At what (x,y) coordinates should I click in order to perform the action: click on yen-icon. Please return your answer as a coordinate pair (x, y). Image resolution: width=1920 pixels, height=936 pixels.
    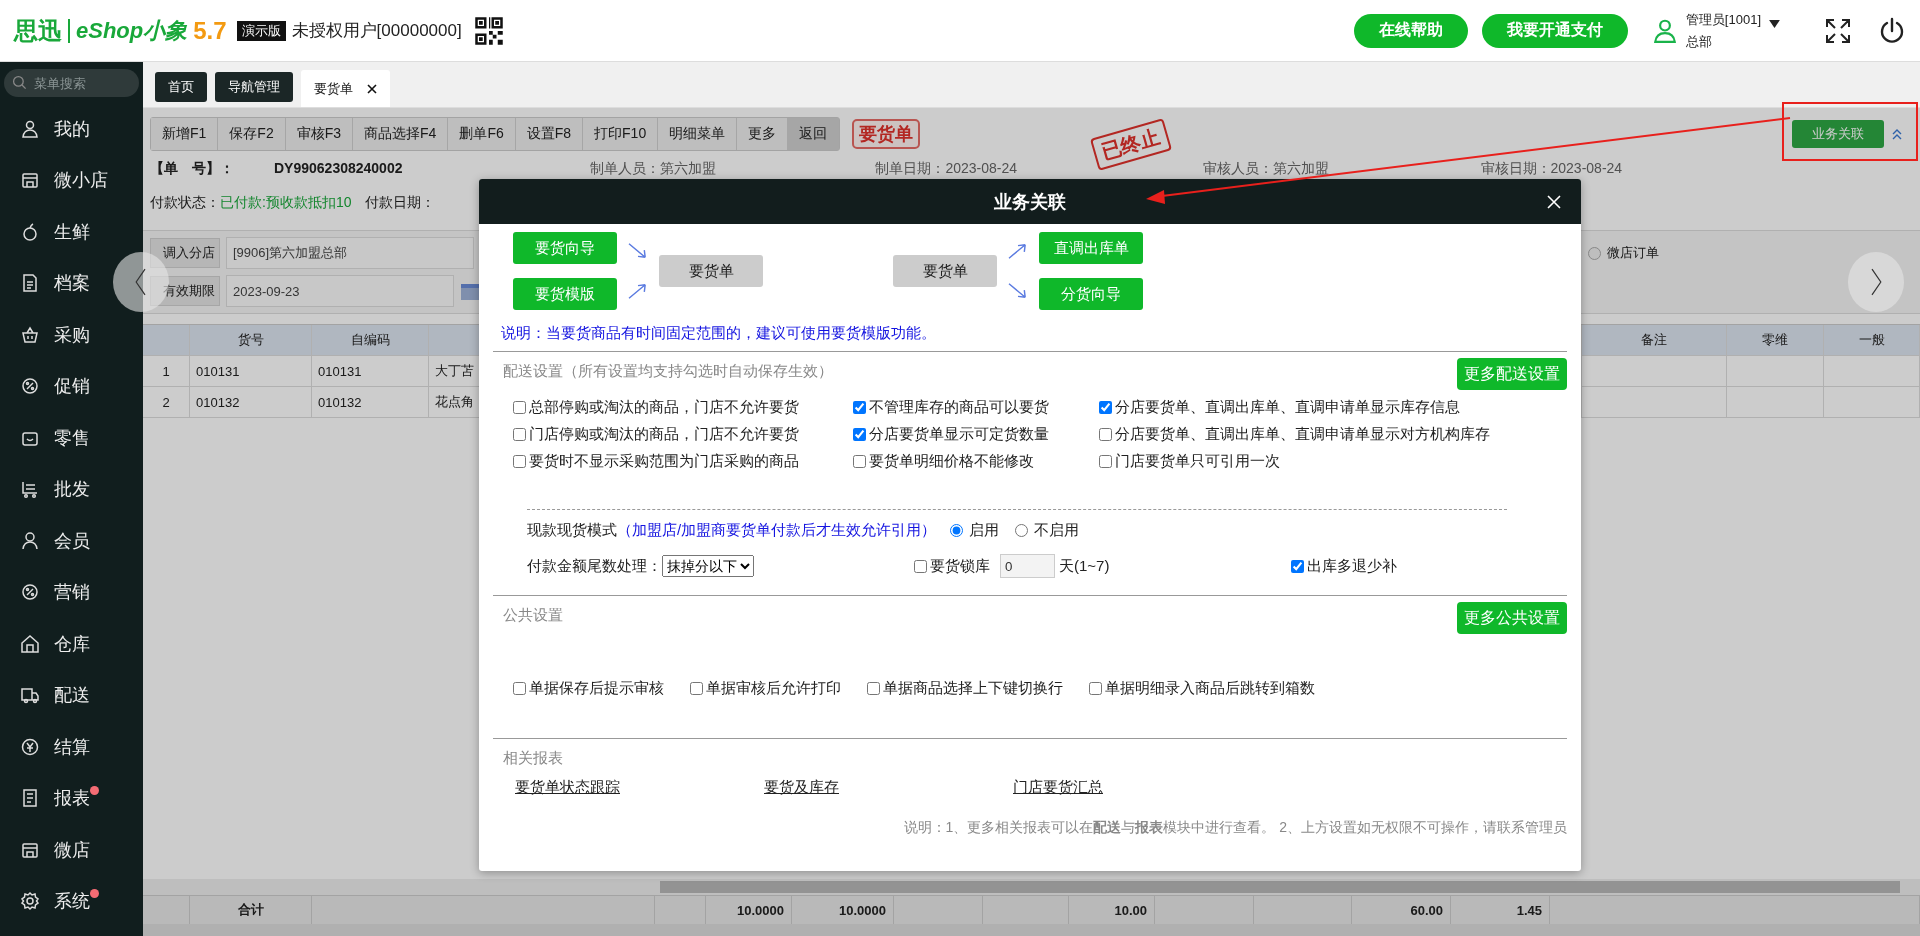
    Looking at the image, I should click on (30, 746).